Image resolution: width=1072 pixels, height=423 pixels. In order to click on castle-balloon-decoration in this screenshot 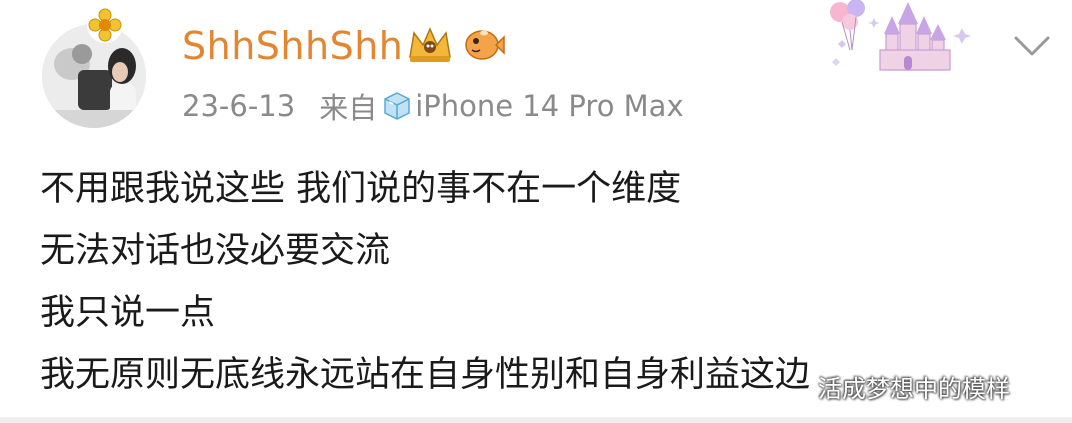, I will do `click(900, 35)`.